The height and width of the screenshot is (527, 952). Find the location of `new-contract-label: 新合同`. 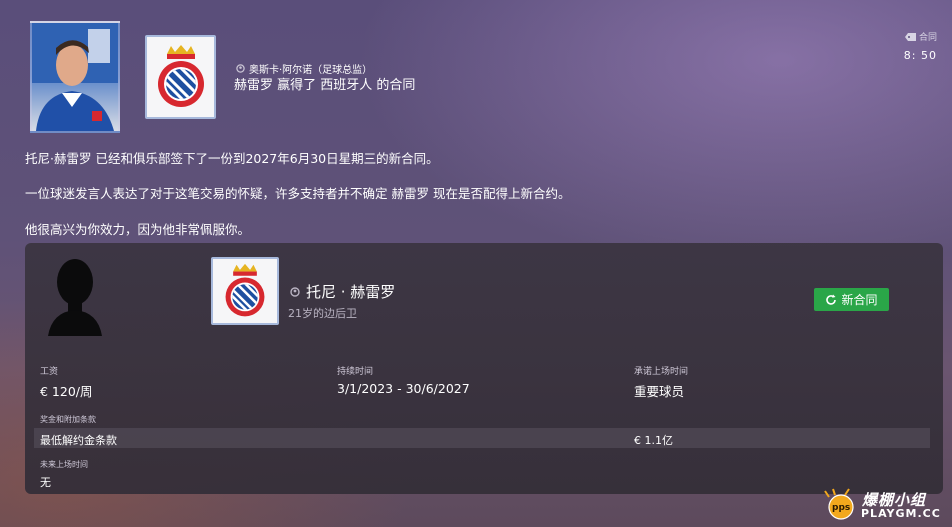

new-contract-label: 新合同 is located at coordinates (859, 300).